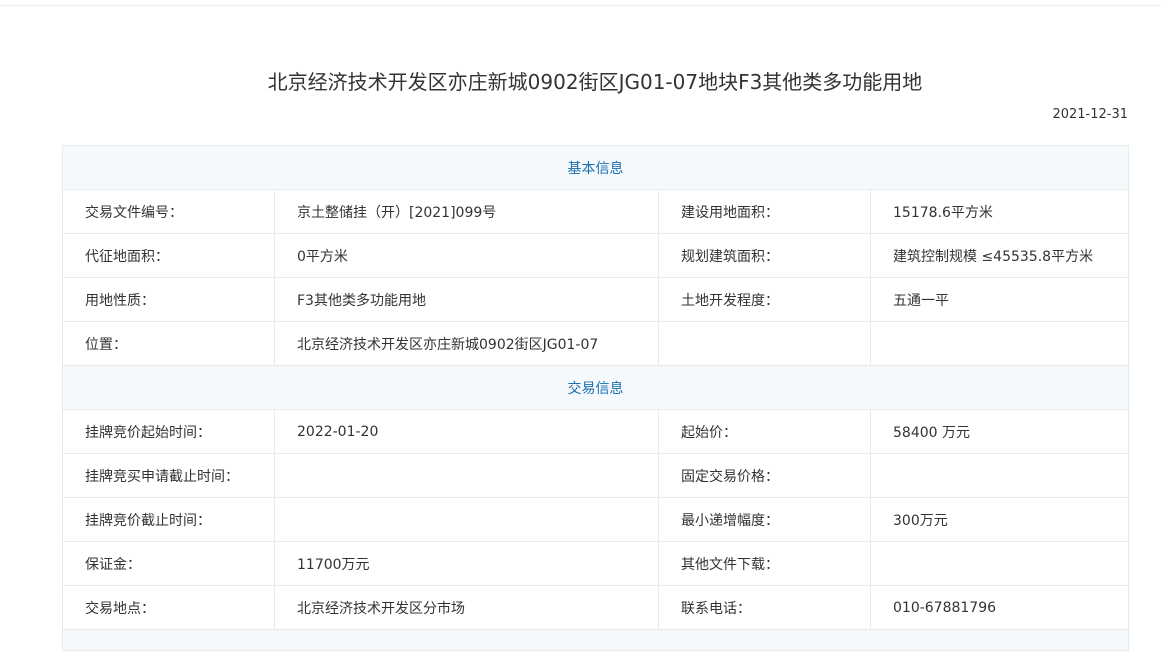 Image resolution: width=1162 pixels, height=651 pixels. I want to click on section-header-trade: 交易信息, so click(595, 387).